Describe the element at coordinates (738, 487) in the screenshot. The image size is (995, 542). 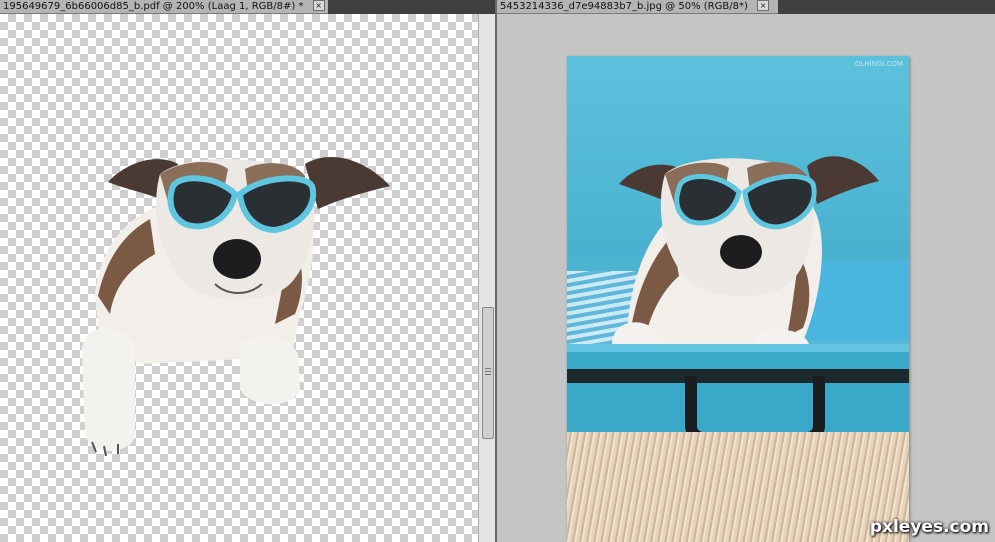
I see `fur-rug` at that location.